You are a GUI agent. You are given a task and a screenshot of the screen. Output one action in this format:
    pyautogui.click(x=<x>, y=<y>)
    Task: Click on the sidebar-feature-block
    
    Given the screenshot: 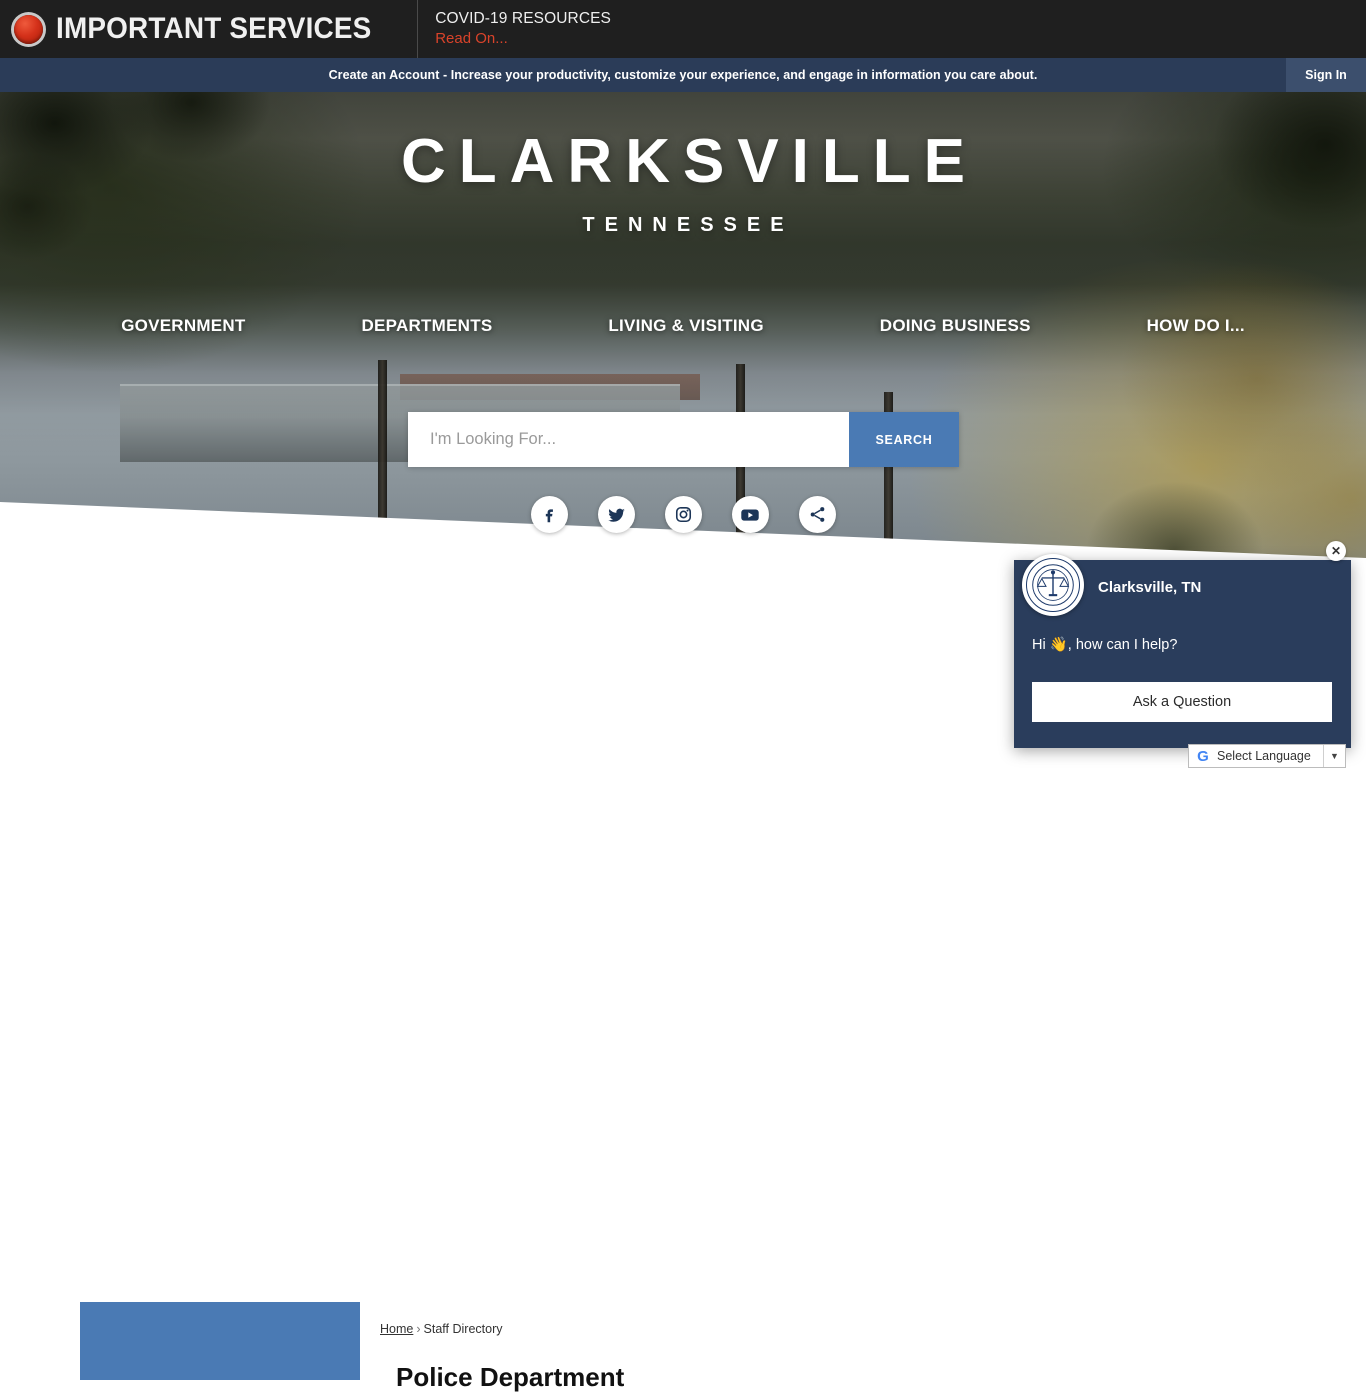 What is the action you would take?
    pyautogui.click(x=220, y=1341)
    